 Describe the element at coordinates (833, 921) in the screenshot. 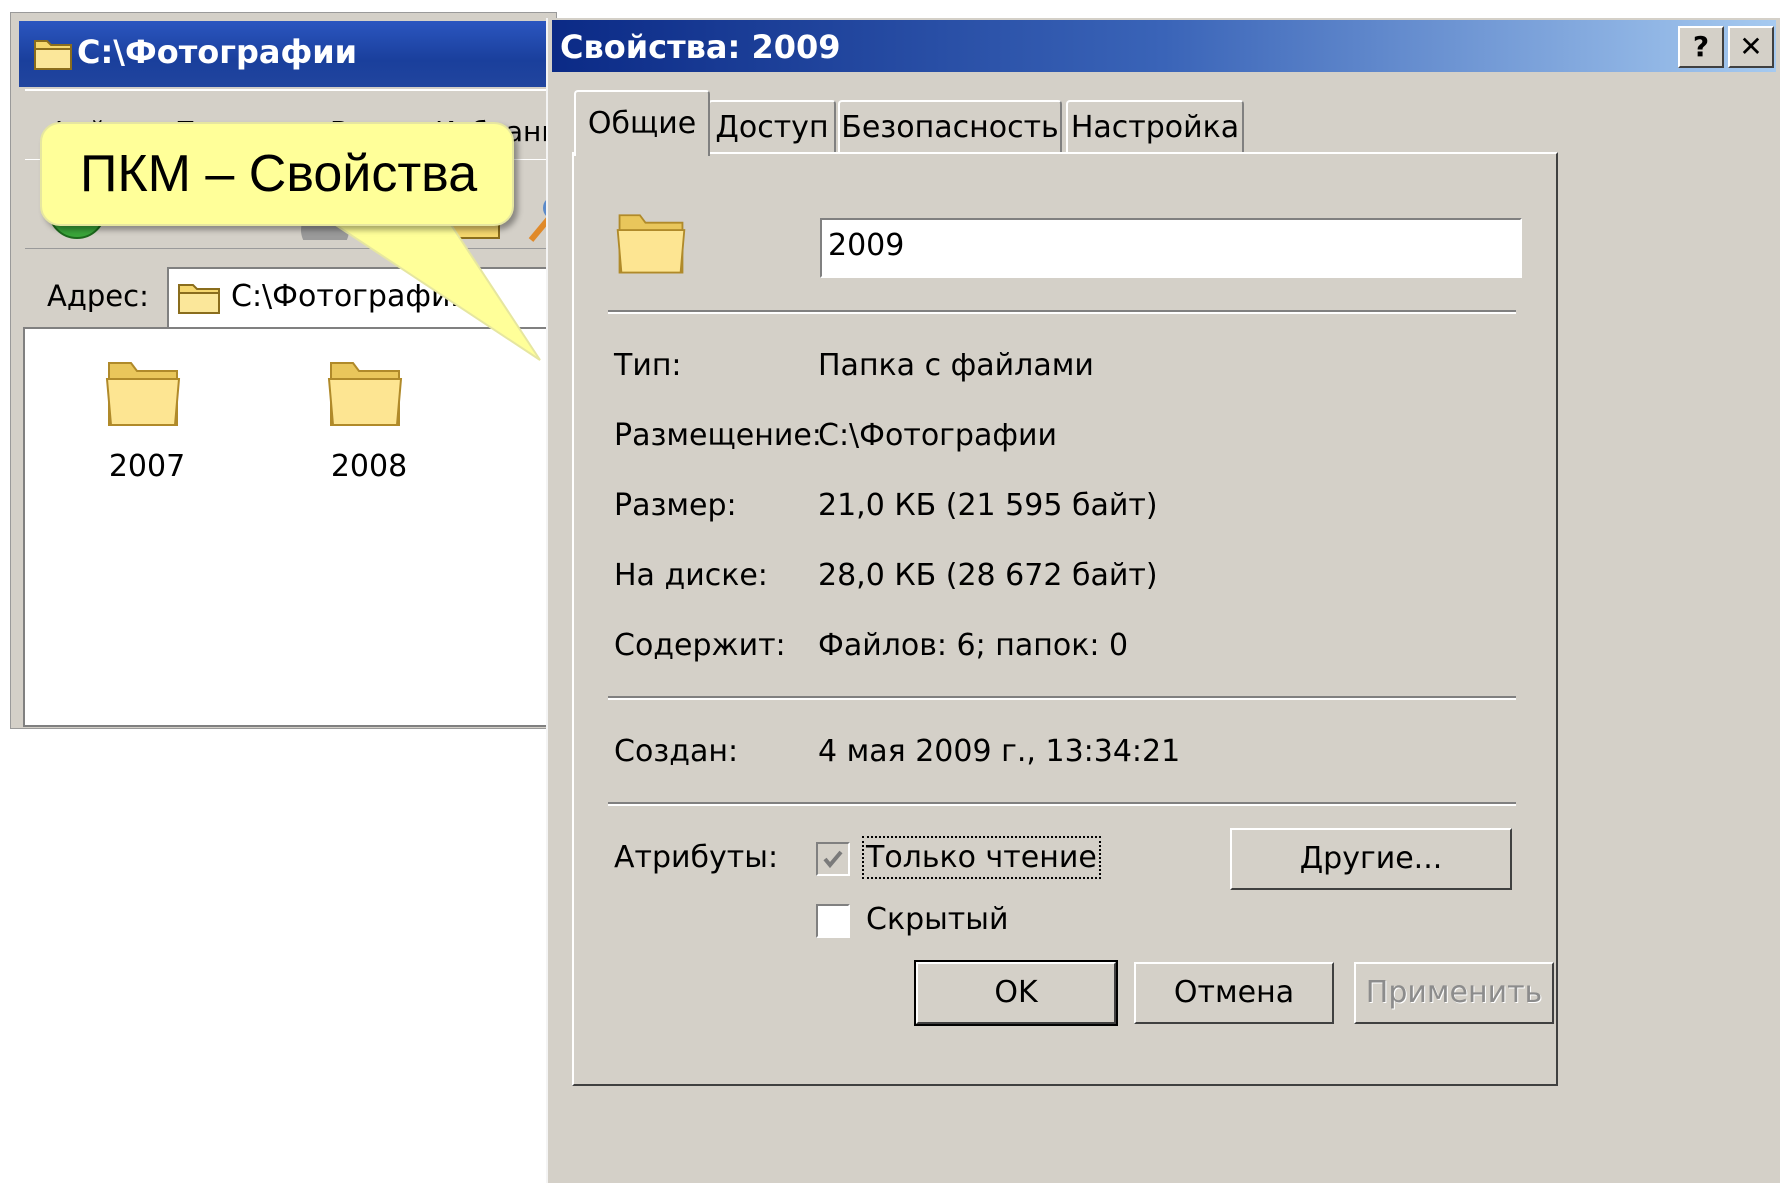

I see `hidden-checkbox` at that location.